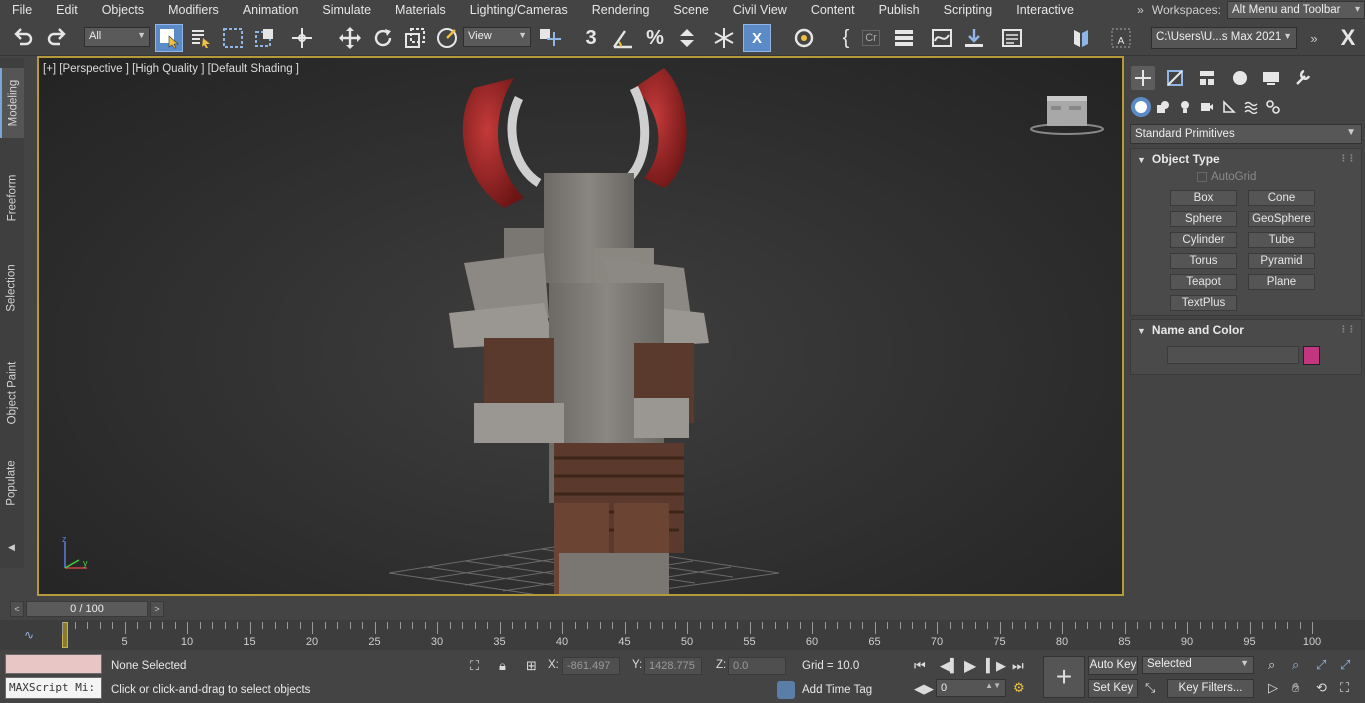 This screenshot has width=1365, height=703. I want to click on object-type-header: ▼ Object Type ⋮⋮, so click(1246, 159).